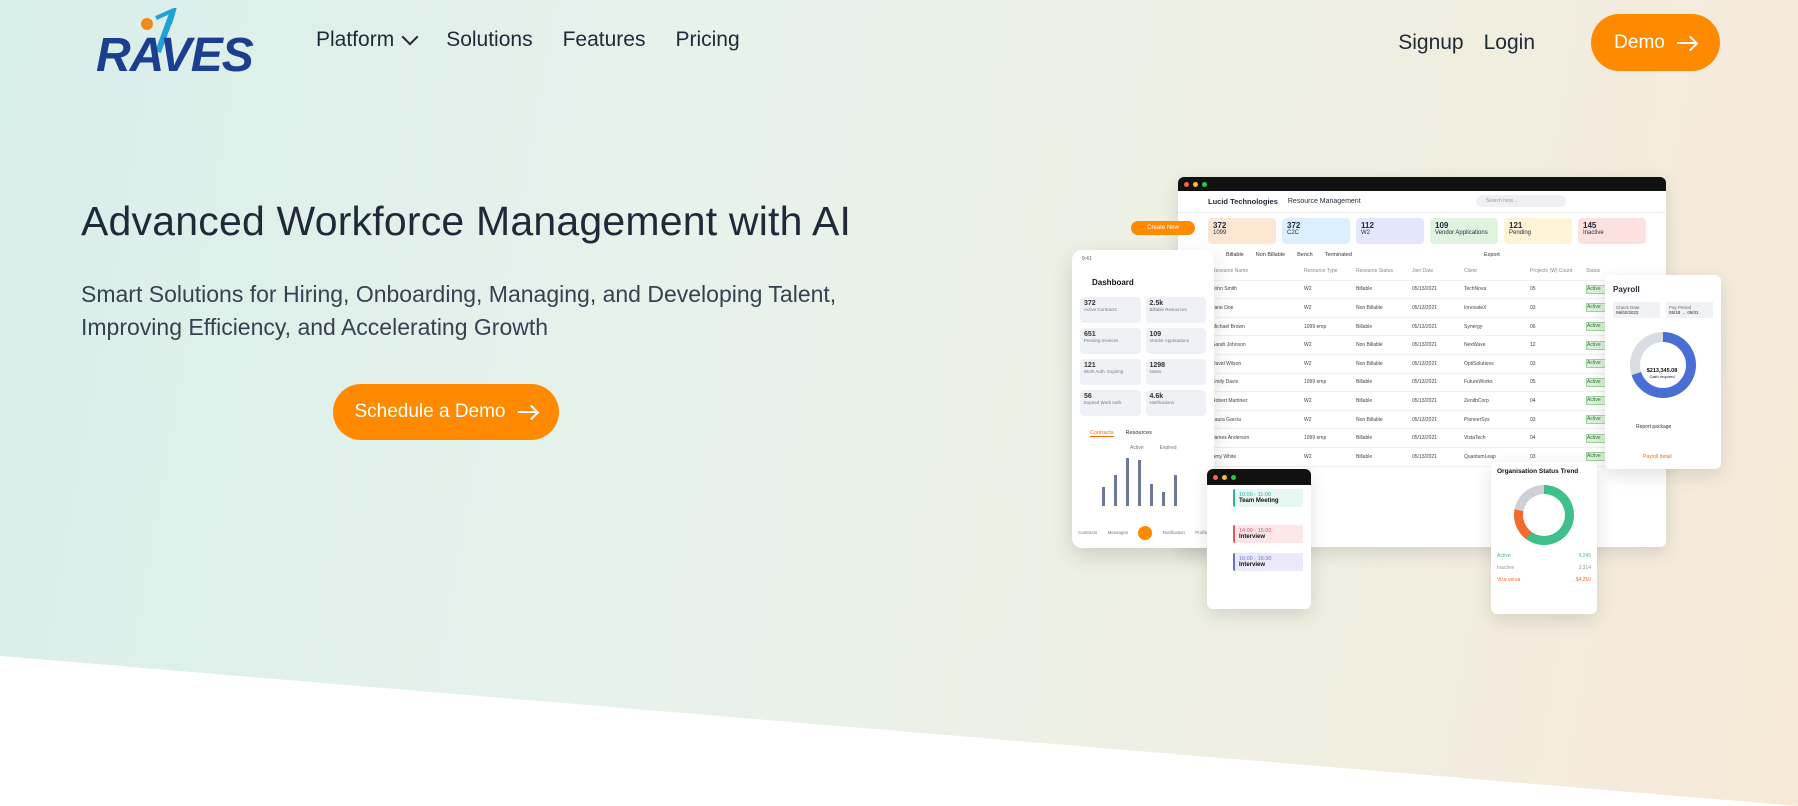 The height and width of the screenshot is (806, 1798). Describe the element at coordinates (1143, 428) in the screenshot. I see `phone-tabs: Contracts Resources` at that location.